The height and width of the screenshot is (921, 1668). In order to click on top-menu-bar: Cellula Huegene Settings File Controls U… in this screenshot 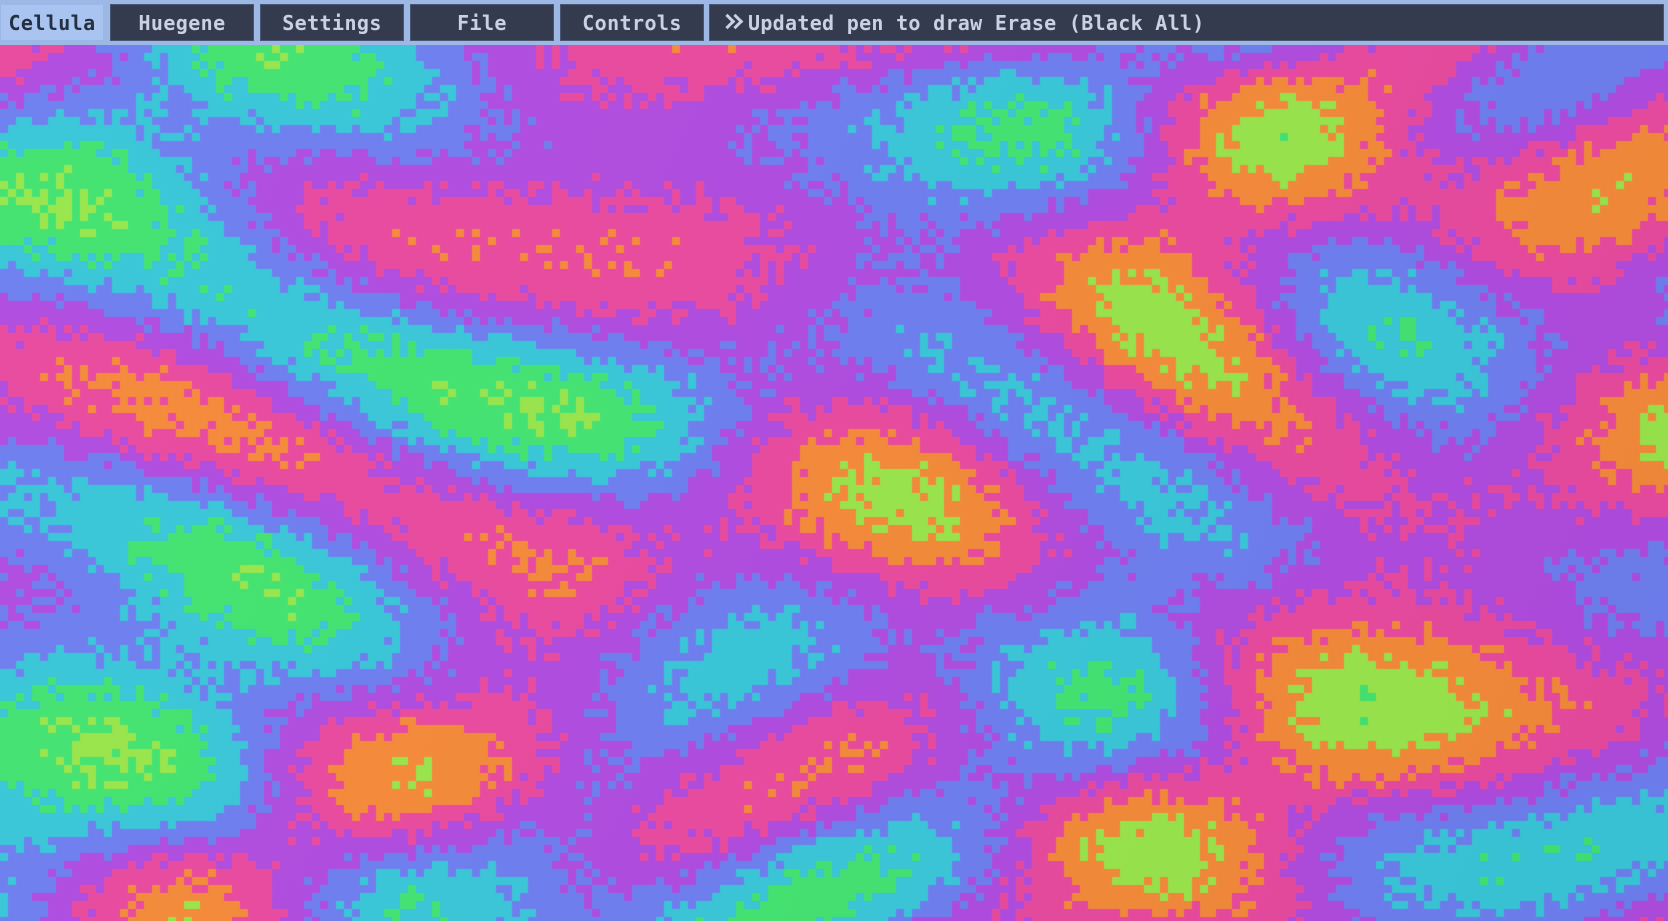, I will do `click(834, 22)`.